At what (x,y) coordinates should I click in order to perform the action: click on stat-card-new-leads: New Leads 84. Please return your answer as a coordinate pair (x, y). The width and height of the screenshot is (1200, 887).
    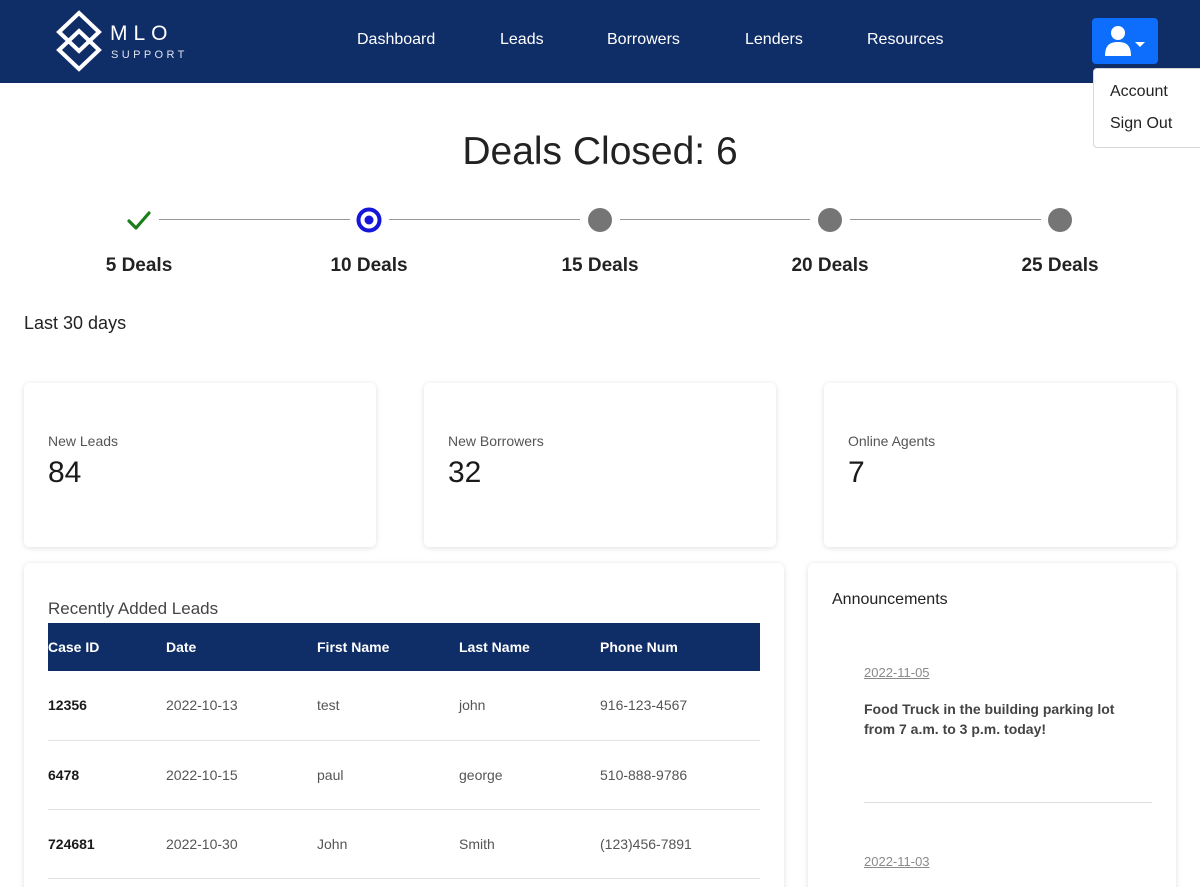
    Looking at the image, I should click on (200, 465).